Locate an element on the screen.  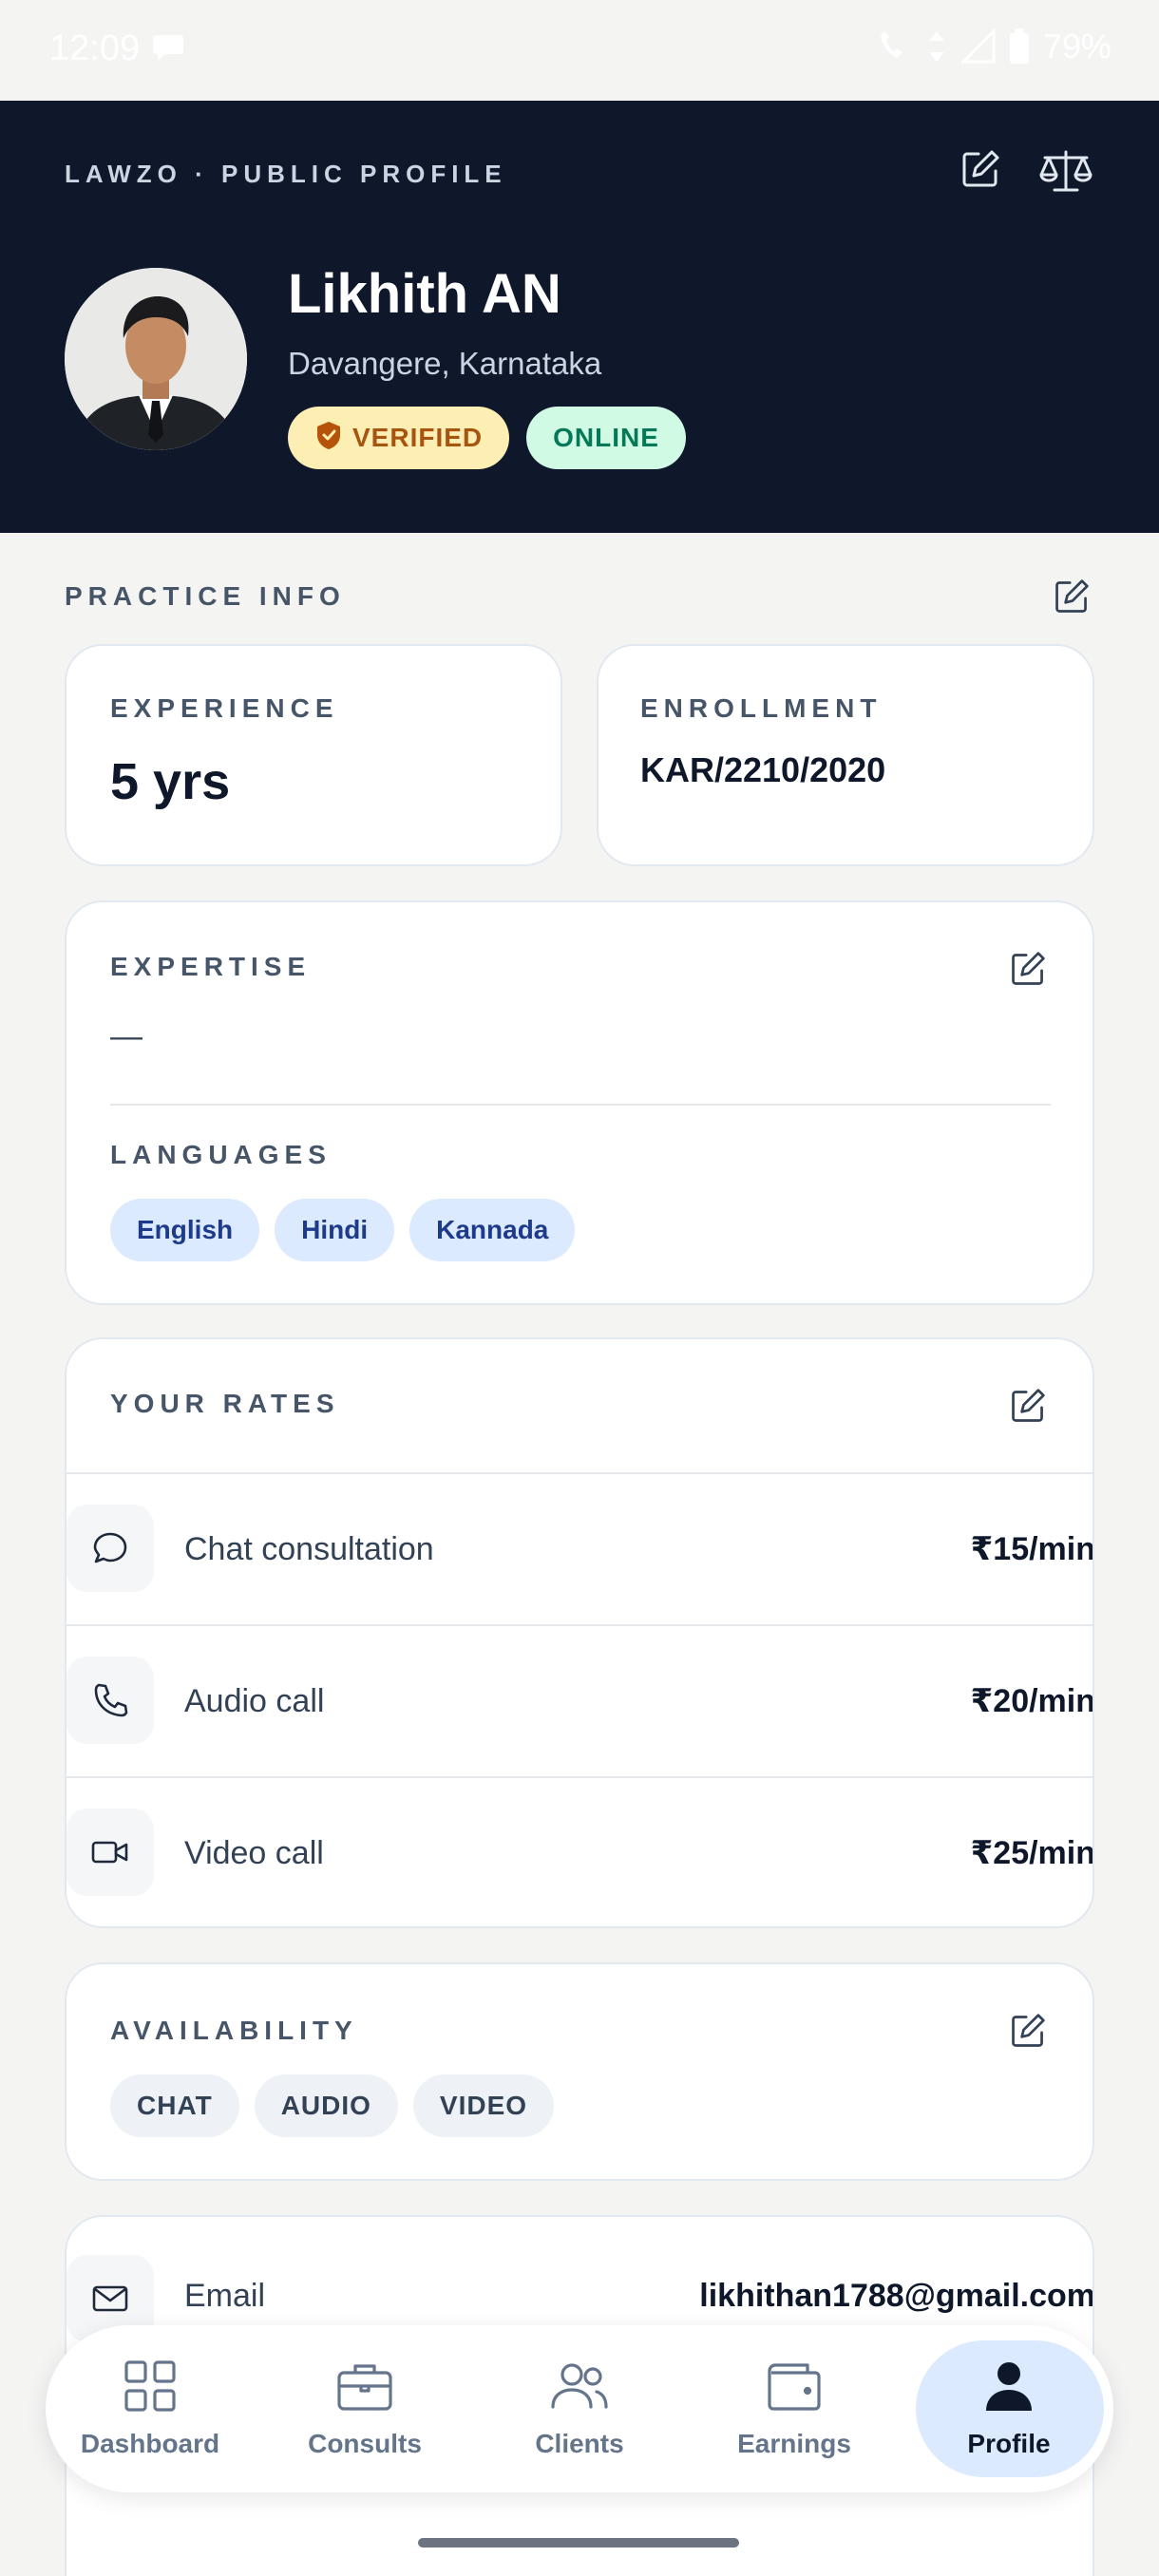
language-chip: Kannada is located at coordinates (492, 1230).